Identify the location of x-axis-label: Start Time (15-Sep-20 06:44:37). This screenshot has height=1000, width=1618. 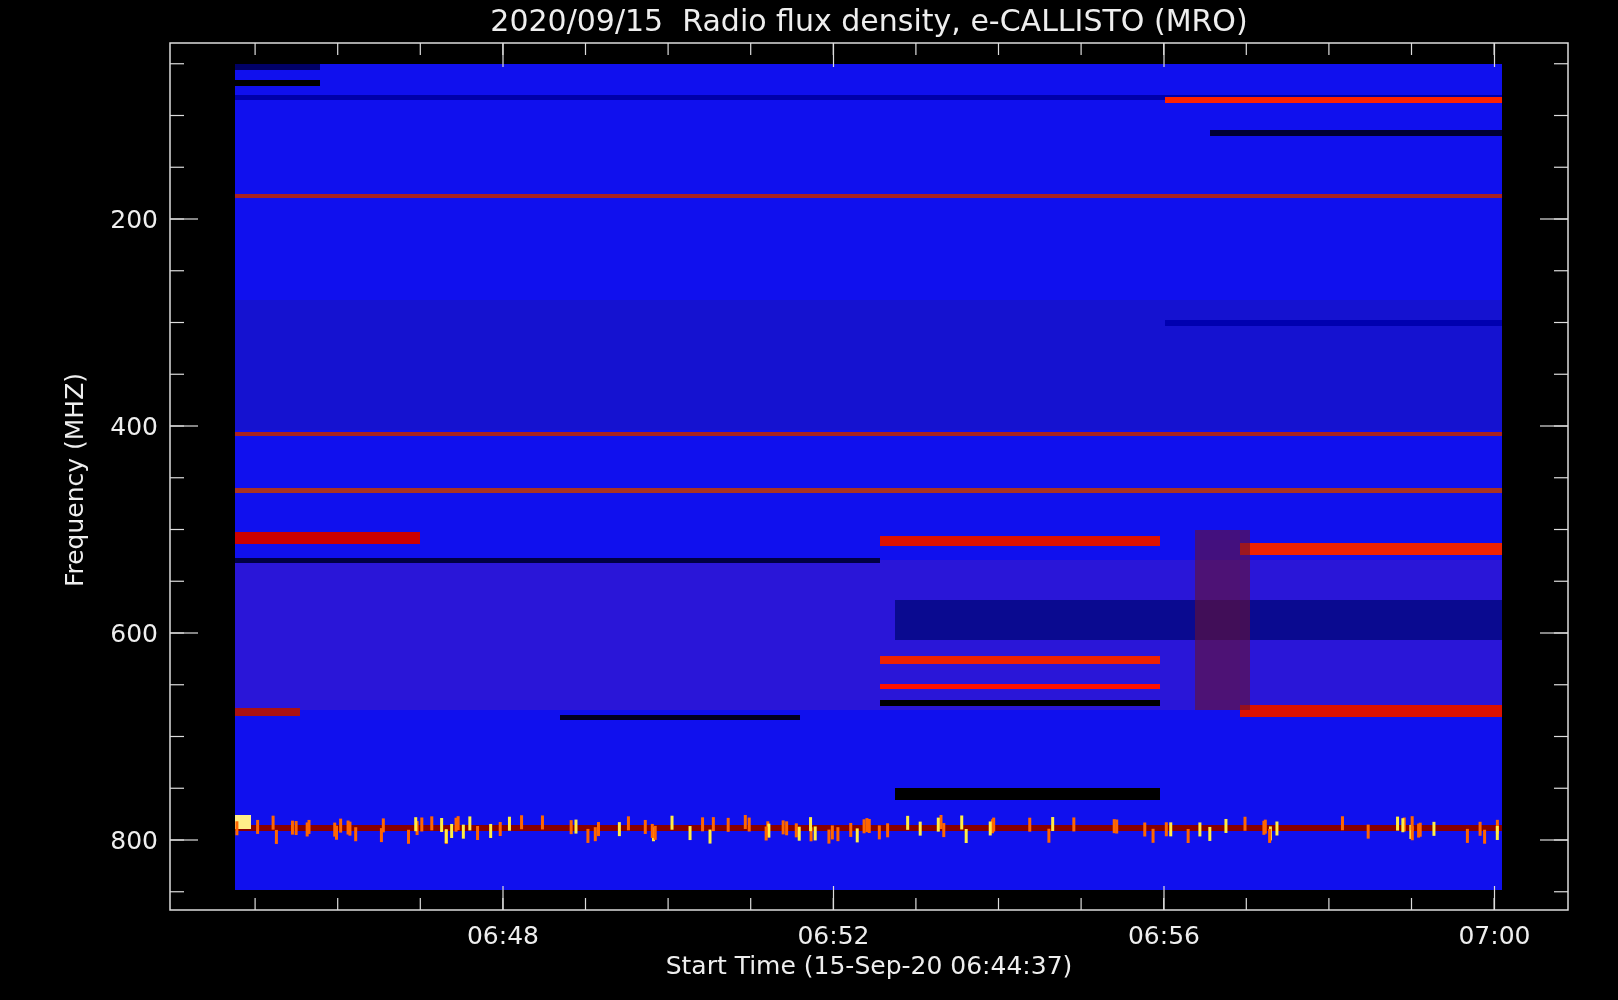
(869, 965).